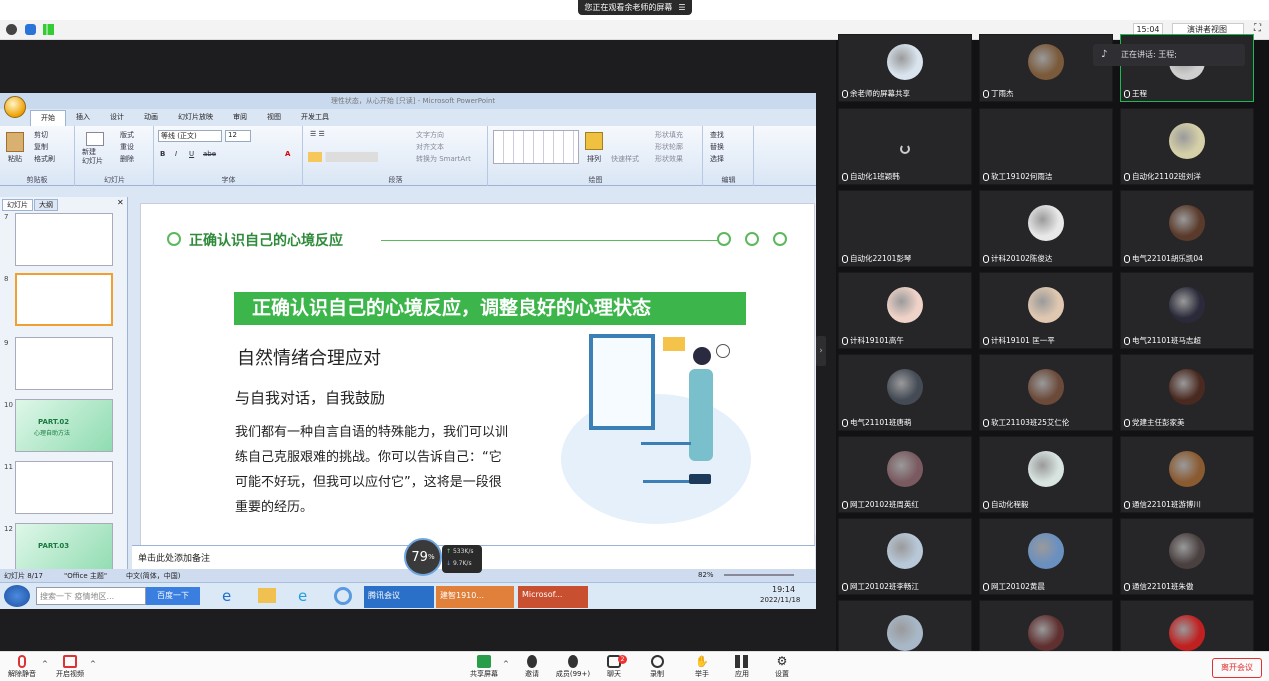  I want to click on format-painter-button: 格式刷, so click(44, 159).